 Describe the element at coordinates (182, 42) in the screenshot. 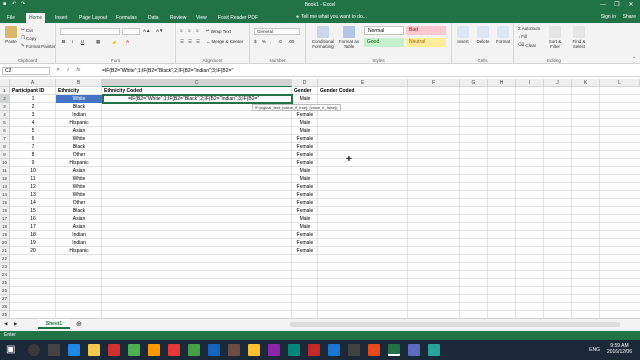

I see `align-left-icon: ☰` at that location.